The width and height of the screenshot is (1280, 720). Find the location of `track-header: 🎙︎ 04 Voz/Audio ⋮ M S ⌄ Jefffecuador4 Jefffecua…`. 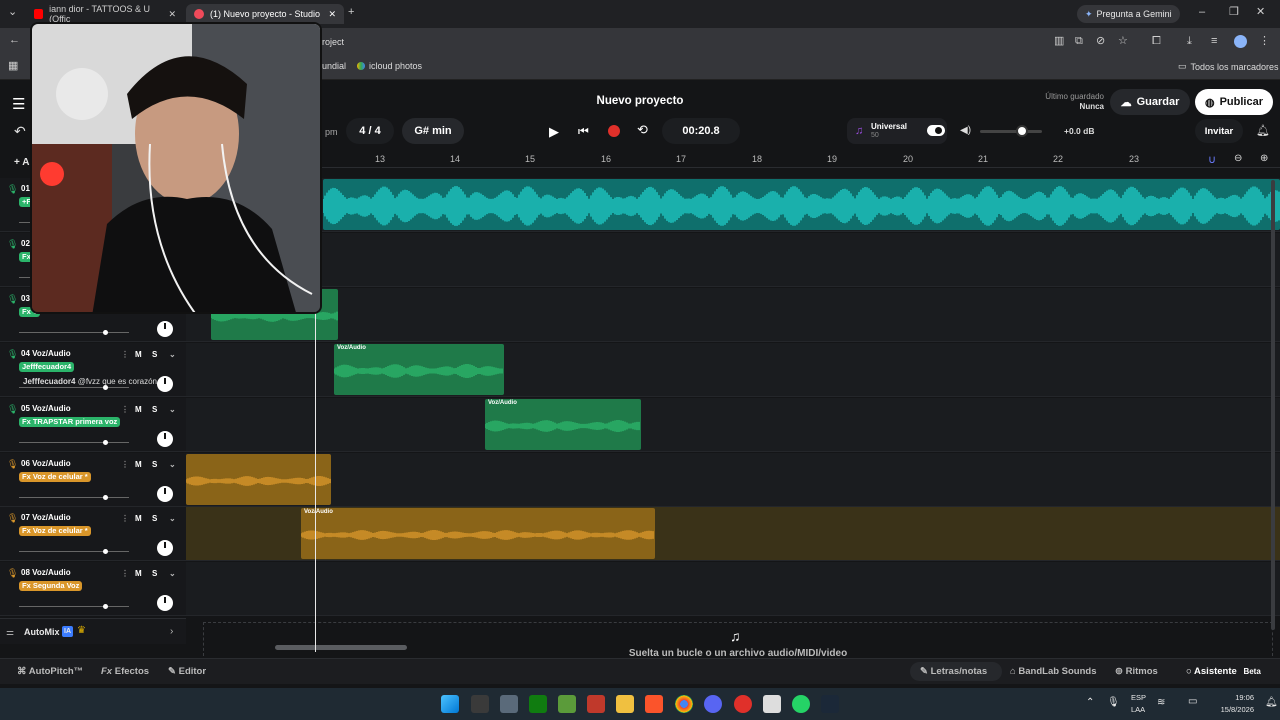

track-header: 🎙︎ 04 Voz/Audio ⋮ M S ⌄ Jefffecuador4 Jefffecua… is located at coordinates (93, 370).